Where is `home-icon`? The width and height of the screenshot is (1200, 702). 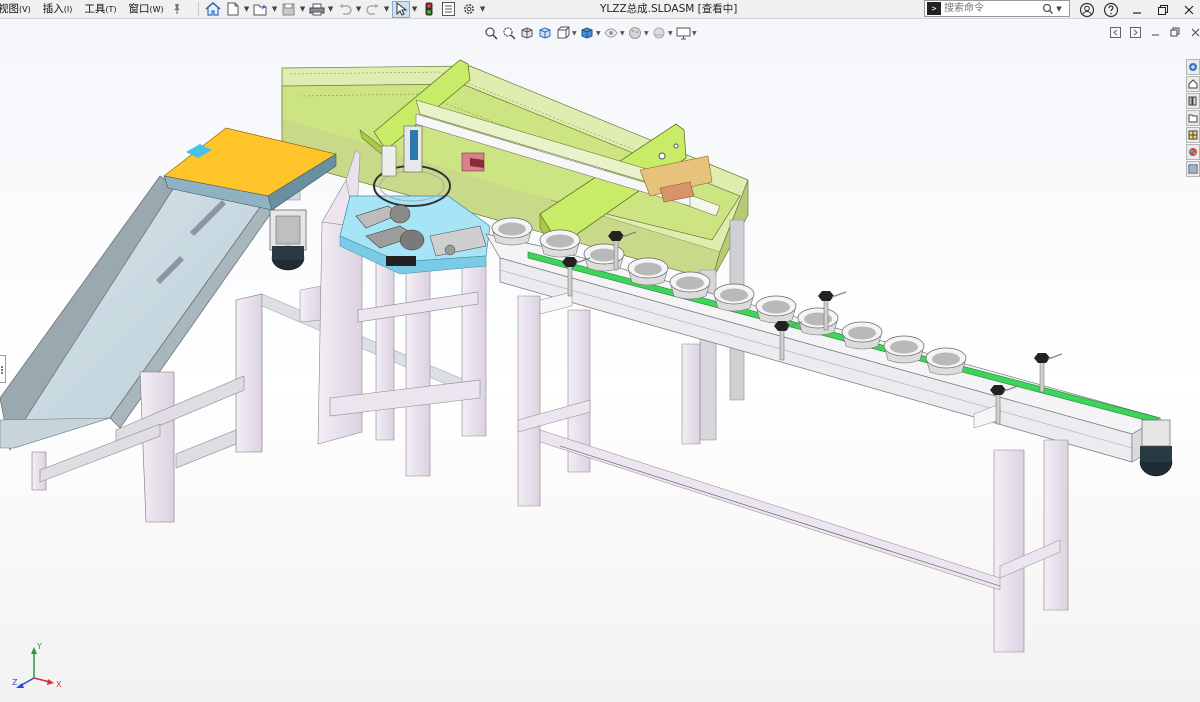
home-icon is located at coordinates (213, 9).